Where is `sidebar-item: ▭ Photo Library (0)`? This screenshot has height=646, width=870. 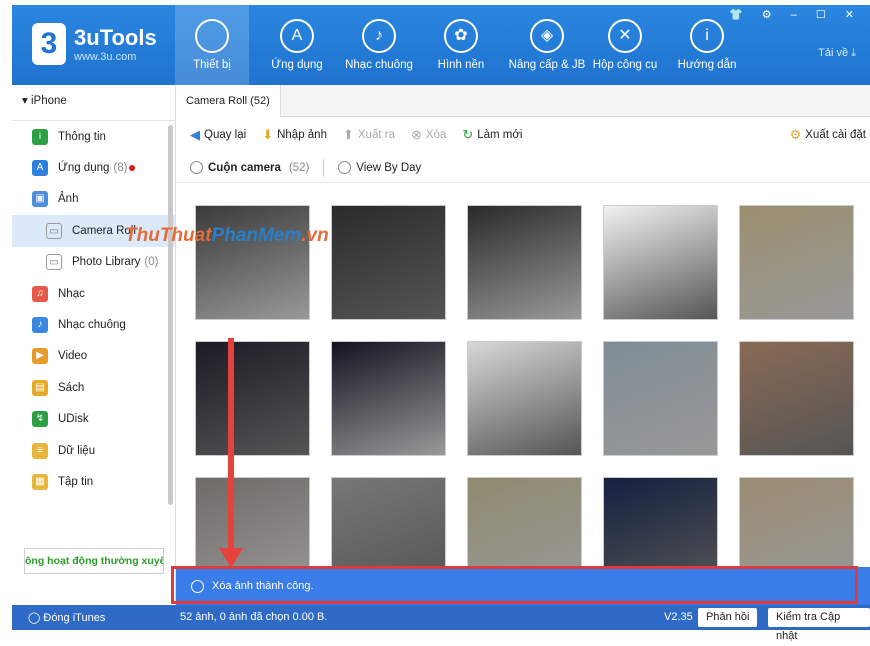
sidebar-item: ▭ Photo Library (0) is located at coordinates (93, 262).